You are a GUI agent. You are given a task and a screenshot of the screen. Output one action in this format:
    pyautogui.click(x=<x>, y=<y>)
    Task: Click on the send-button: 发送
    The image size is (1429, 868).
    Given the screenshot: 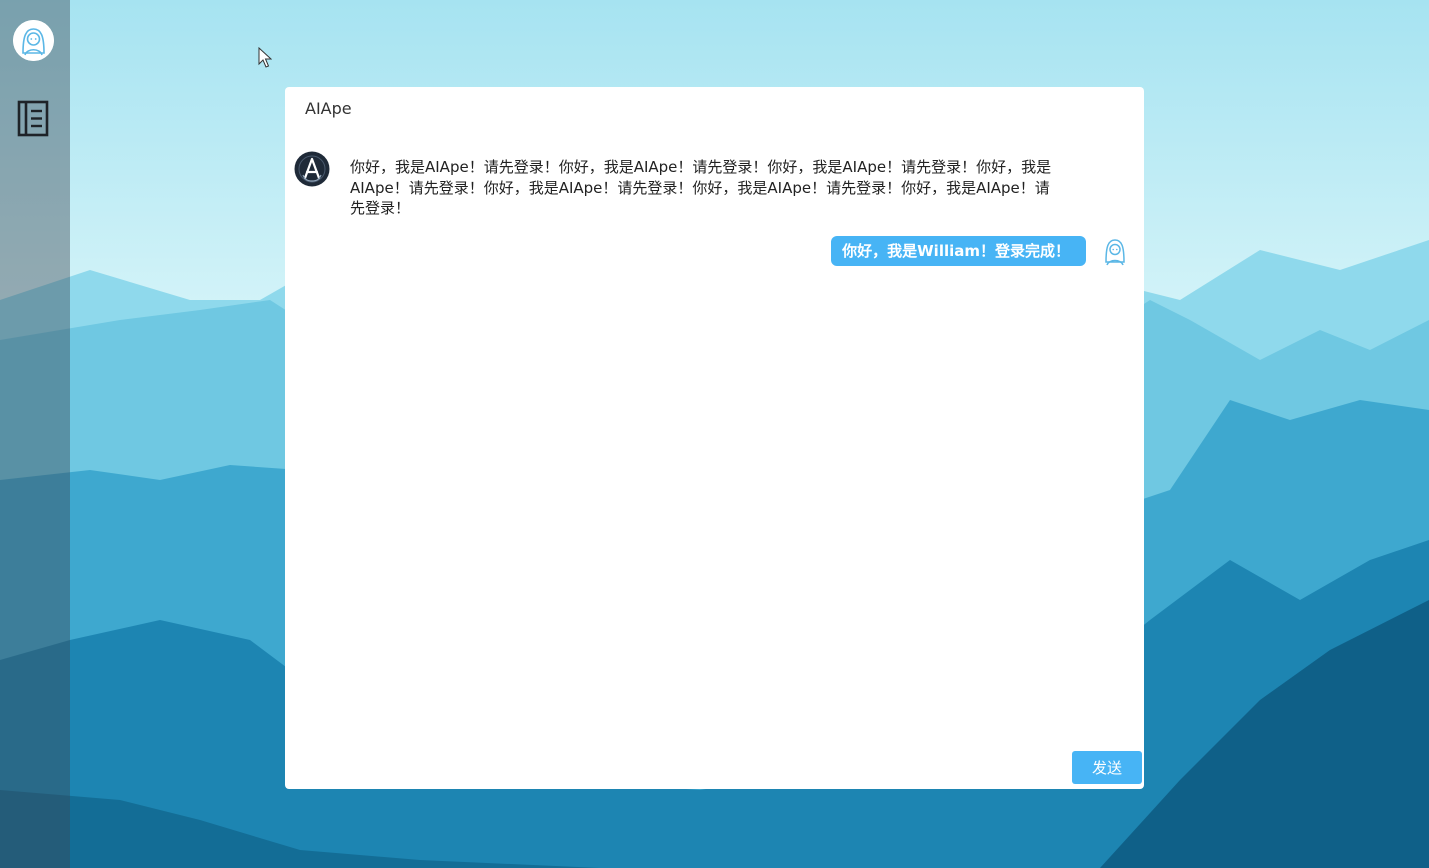 What is the action you would take?
    pyautogui.click(x=1107, y=767)
    